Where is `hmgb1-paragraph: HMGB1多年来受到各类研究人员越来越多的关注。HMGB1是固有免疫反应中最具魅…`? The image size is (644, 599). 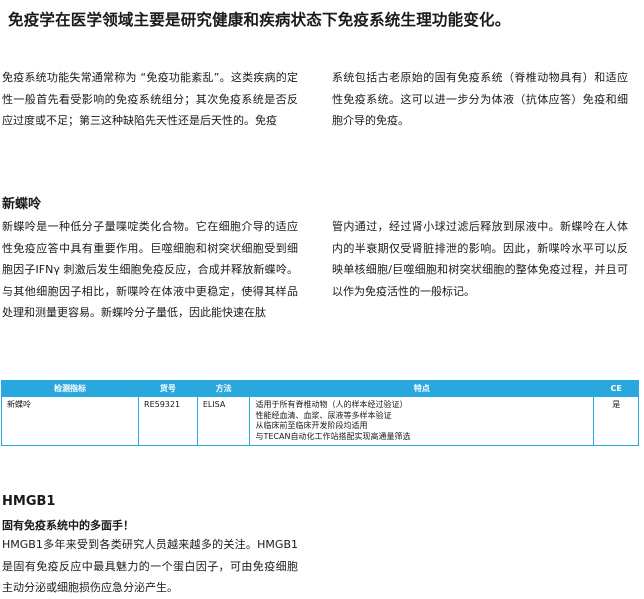
hmgb1-paragraph: HMGB1多年来受到各类研究人员越来越多的关注。HMGB1是固有免疫反应中最具魅… is located at coordinates (150, 566).